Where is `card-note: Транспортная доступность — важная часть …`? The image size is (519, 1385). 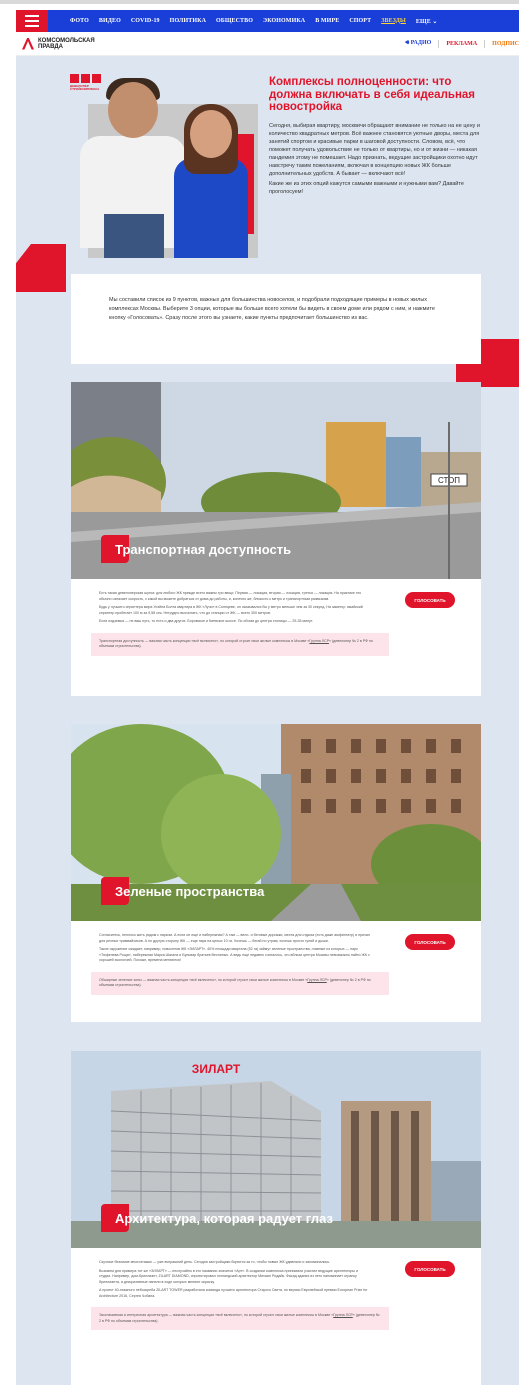 card-note: Транспортная доступность — важная часть … is located at coordinates (240, 644).